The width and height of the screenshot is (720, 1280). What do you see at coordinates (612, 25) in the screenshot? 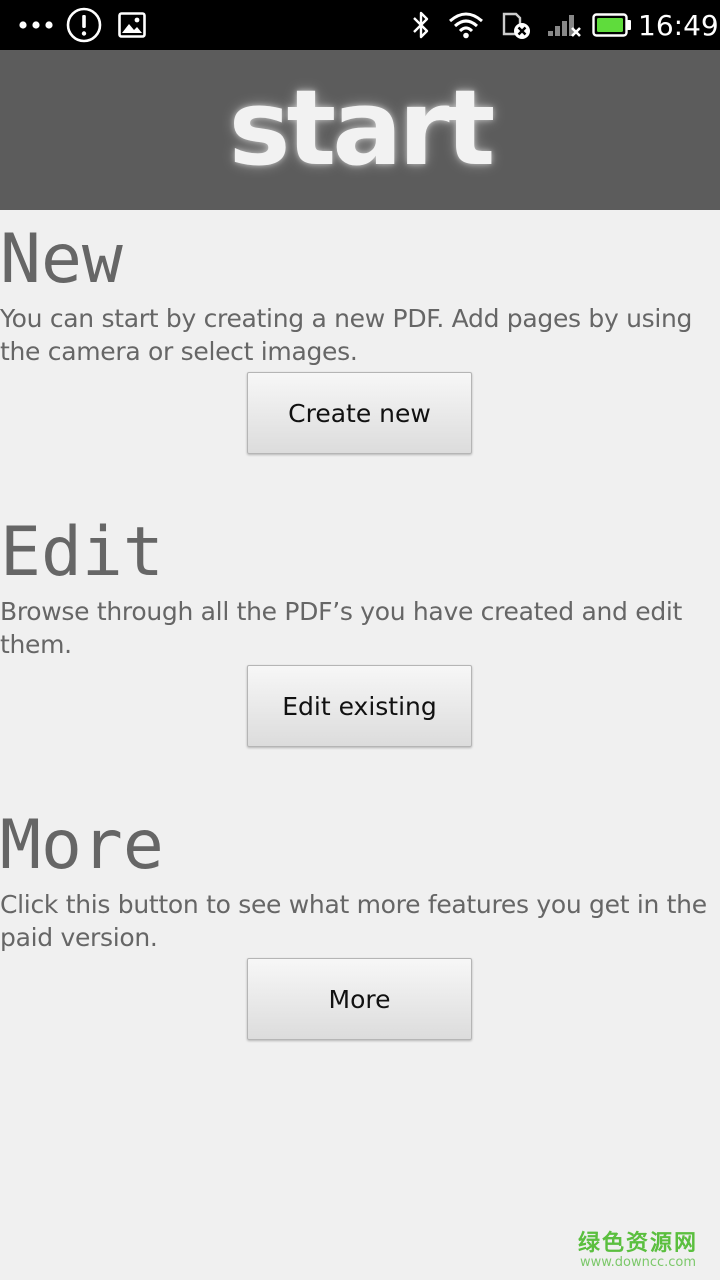
I see `battery-icon` at bounding box center [612, 25].